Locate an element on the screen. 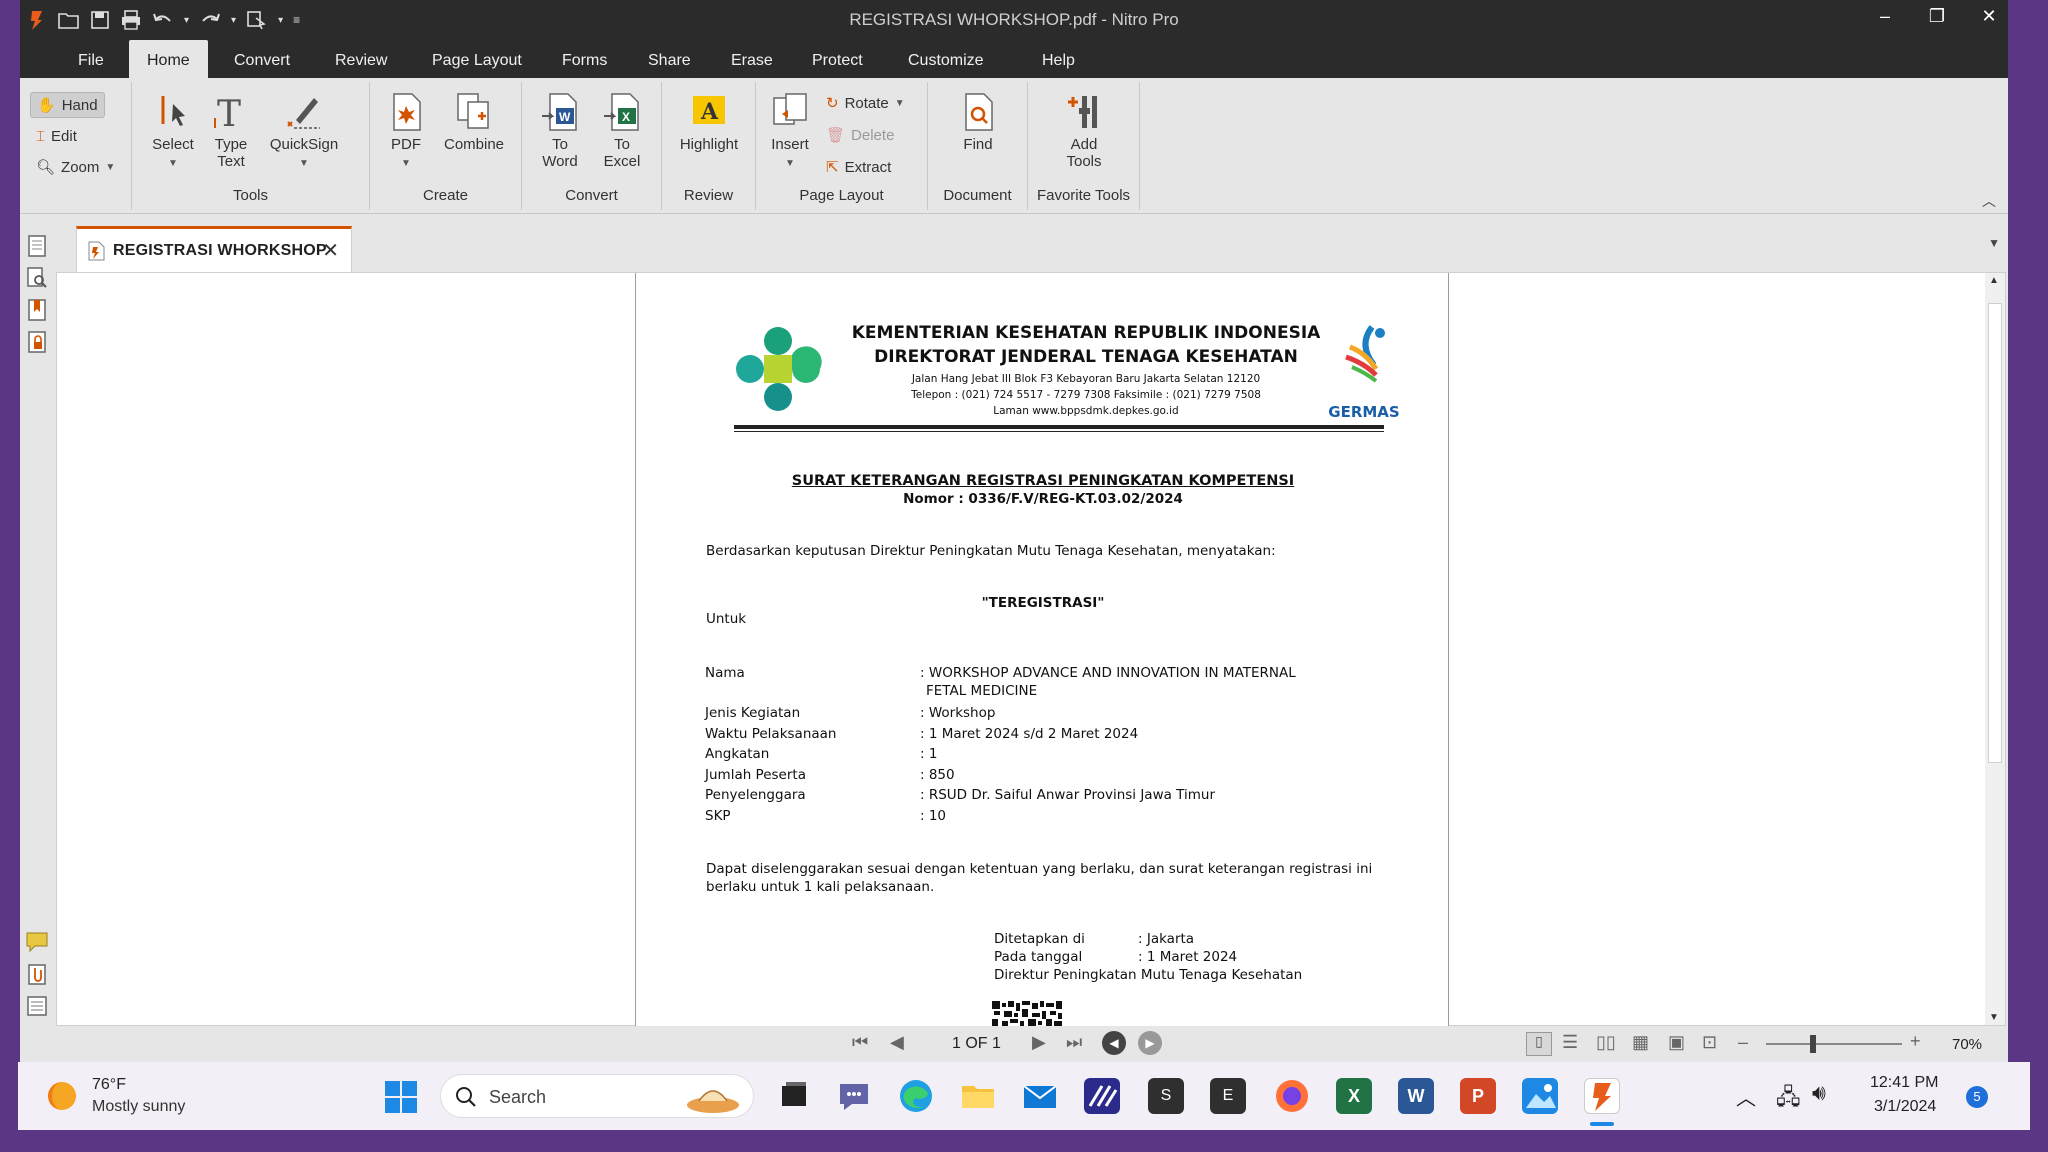 Image resolution: width=2048 pixels, height=1152 pixels. combine-button: Combine is located at coordinates (474, 122).